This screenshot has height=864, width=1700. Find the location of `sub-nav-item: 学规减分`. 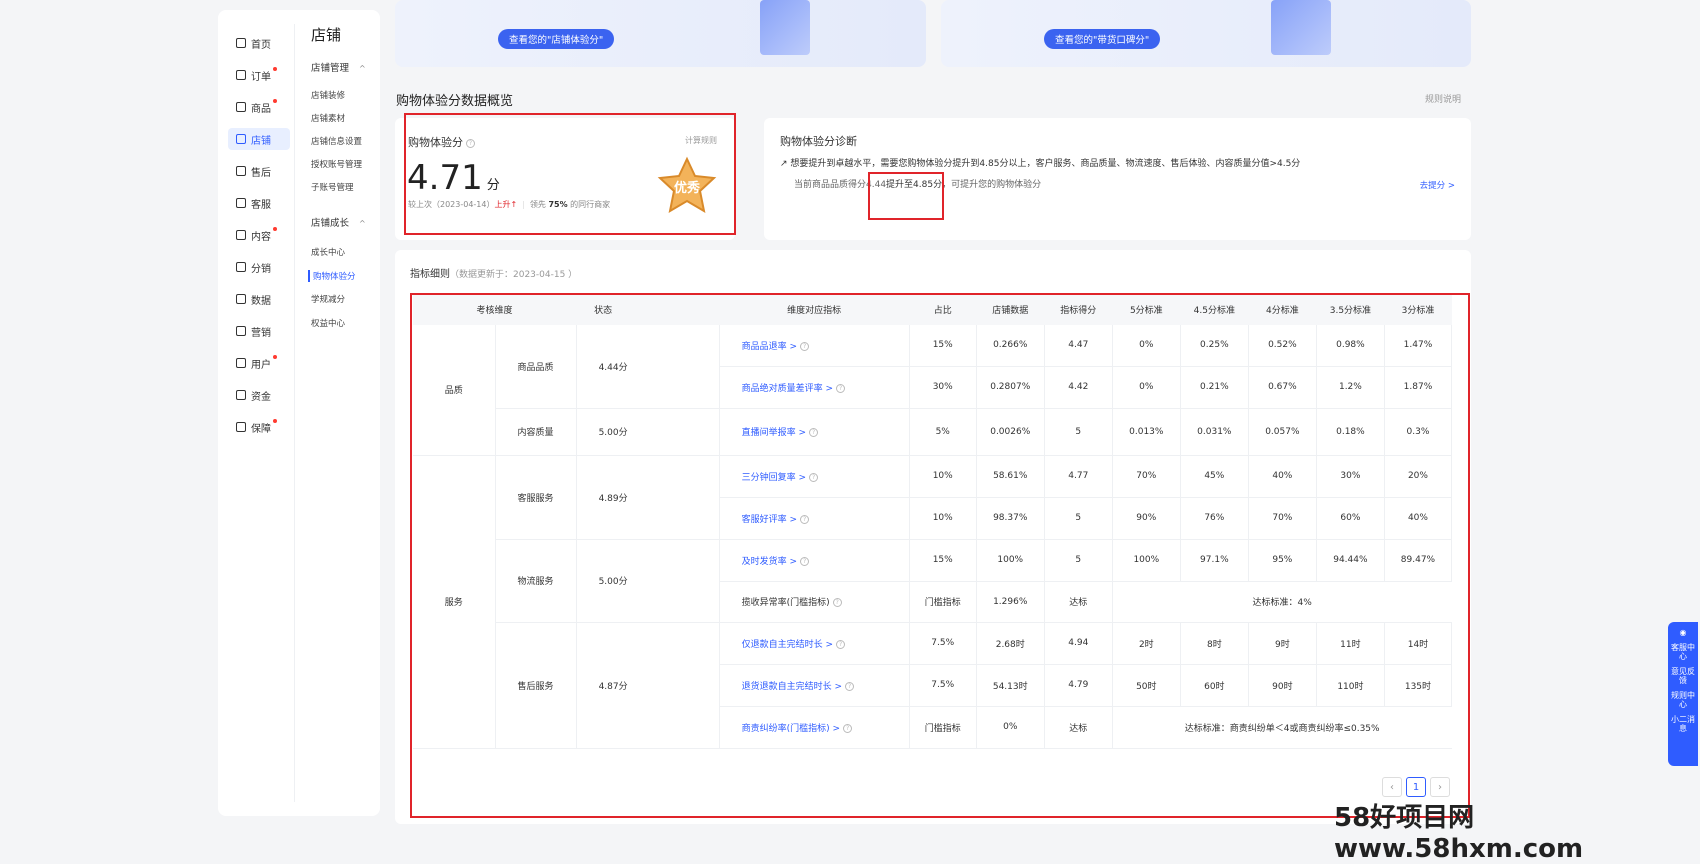

sub-nav-item: 学规减分 is located at coordinates (328, 299).